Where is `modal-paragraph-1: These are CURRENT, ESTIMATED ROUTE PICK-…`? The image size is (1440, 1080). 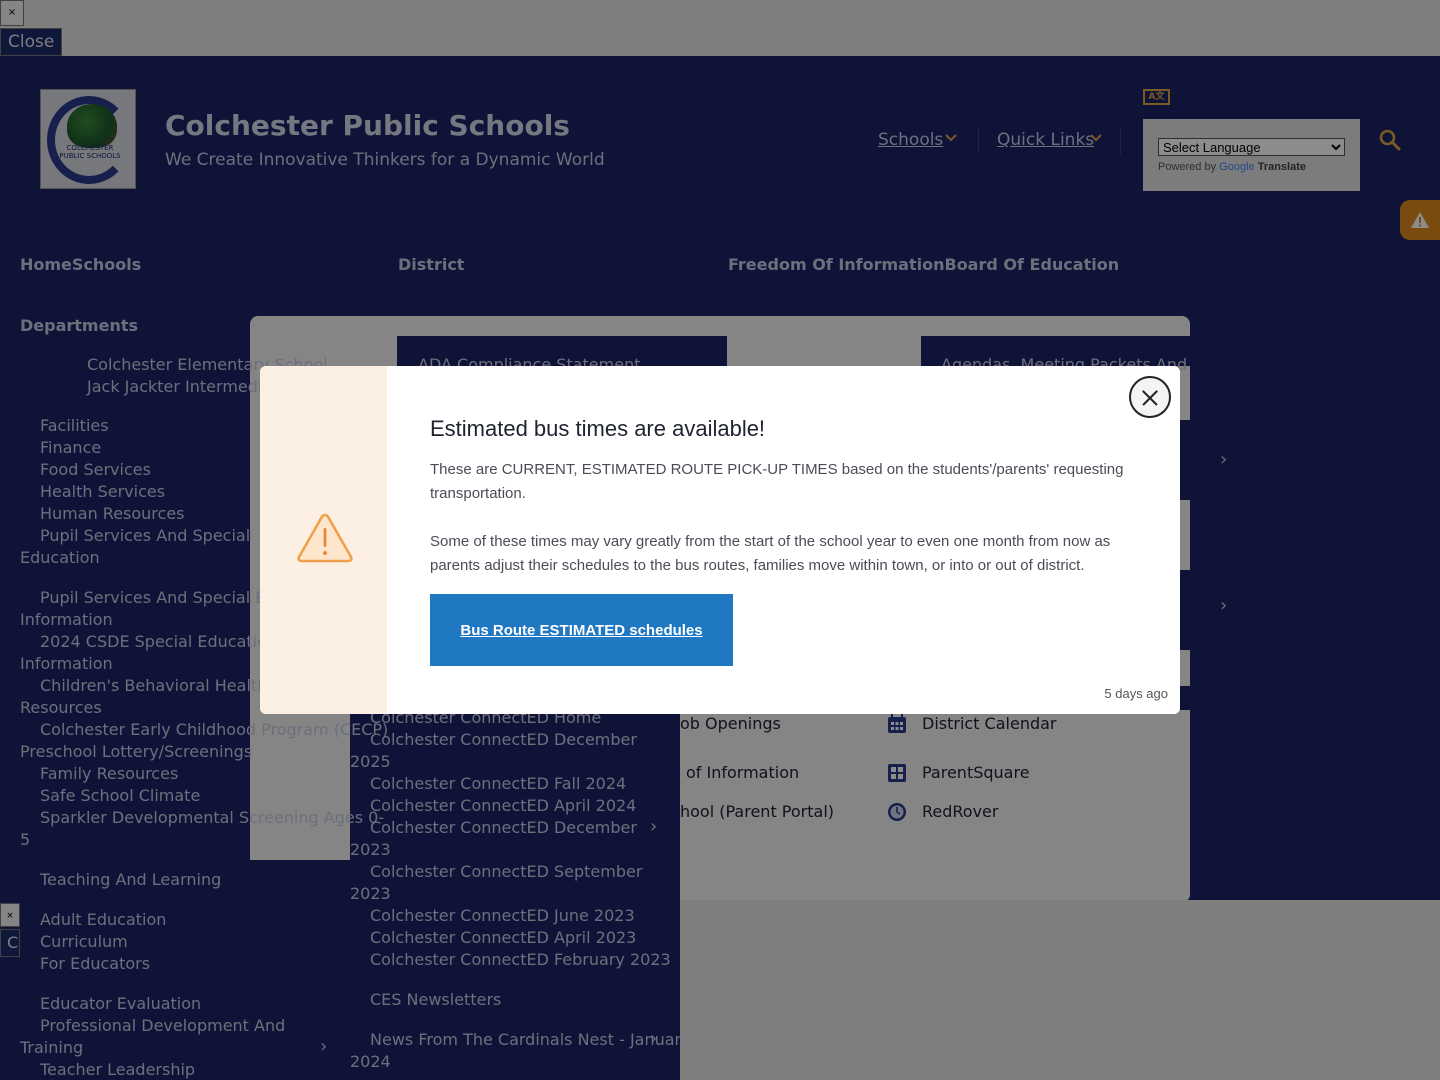
modal-paragraph-1: These are CURRENT, ESTIMATED ROUTE PICK-… is located at coordinates (777, 481).